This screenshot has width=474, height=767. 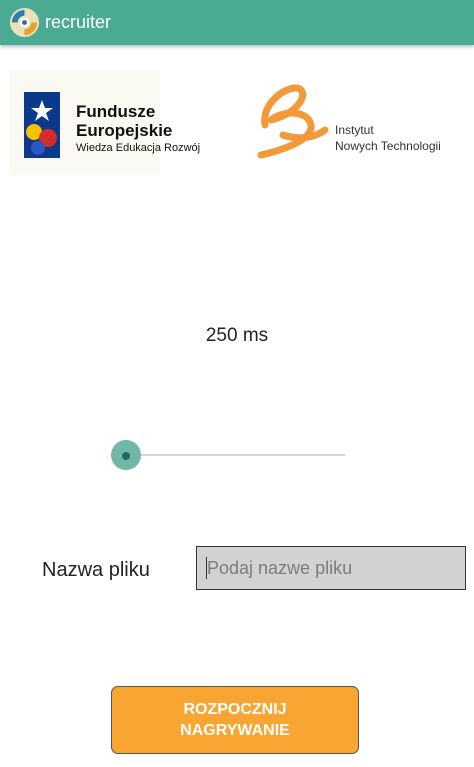 I want to click on instytut-mark-icon, so click(x=293, y=121).